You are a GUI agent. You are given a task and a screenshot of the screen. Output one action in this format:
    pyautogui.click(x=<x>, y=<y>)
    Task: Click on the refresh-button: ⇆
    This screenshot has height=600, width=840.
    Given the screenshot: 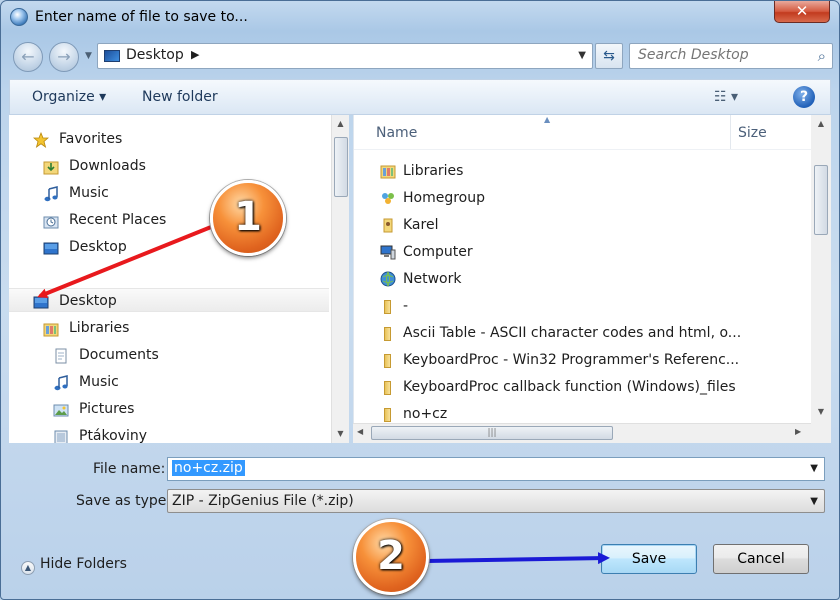 What is the action you would take?
    pyautogui.click(x=609, y=56)
    